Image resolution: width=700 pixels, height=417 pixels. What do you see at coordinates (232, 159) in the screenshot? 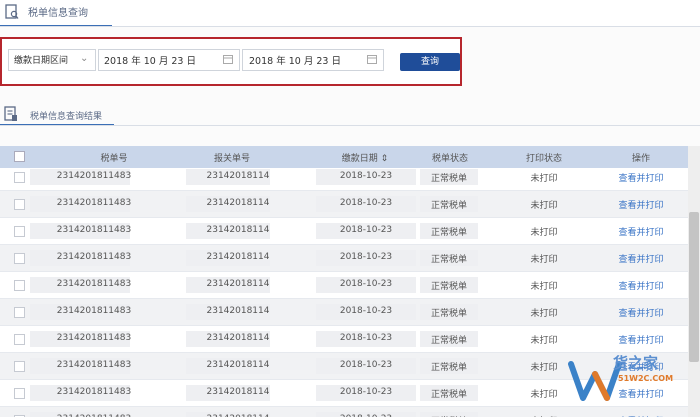
I see `column-header-declaration-no: 报关单号` at bounding box center [232, 159].